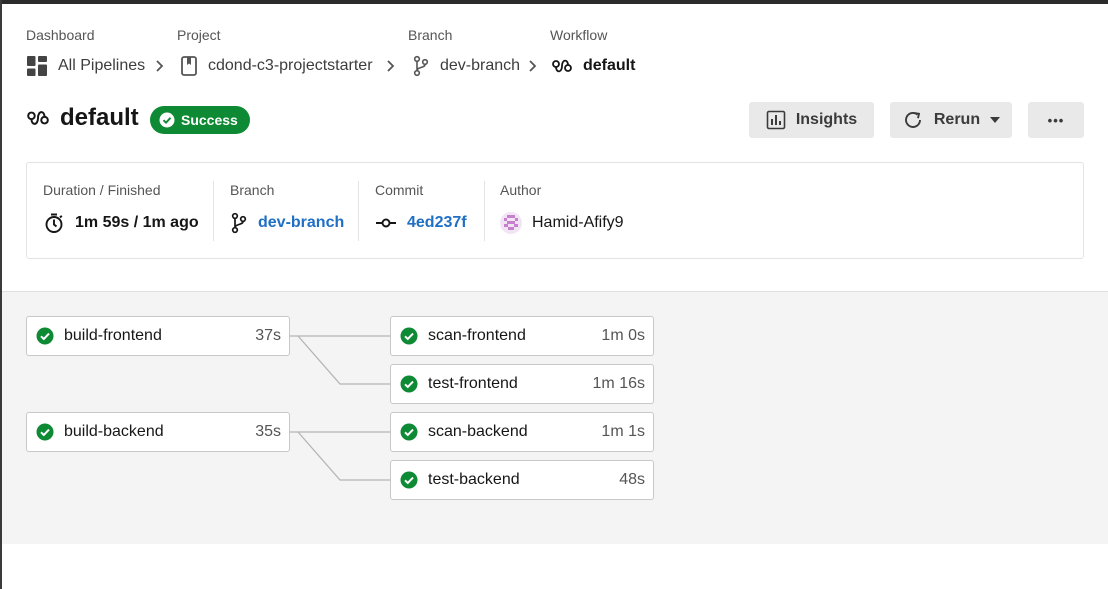 This screenshot has width=1108, height=589. What do you see at coordinates (912, 120) in the screenshot?
I see `refresh-icon` at bounding box center [912, 120].